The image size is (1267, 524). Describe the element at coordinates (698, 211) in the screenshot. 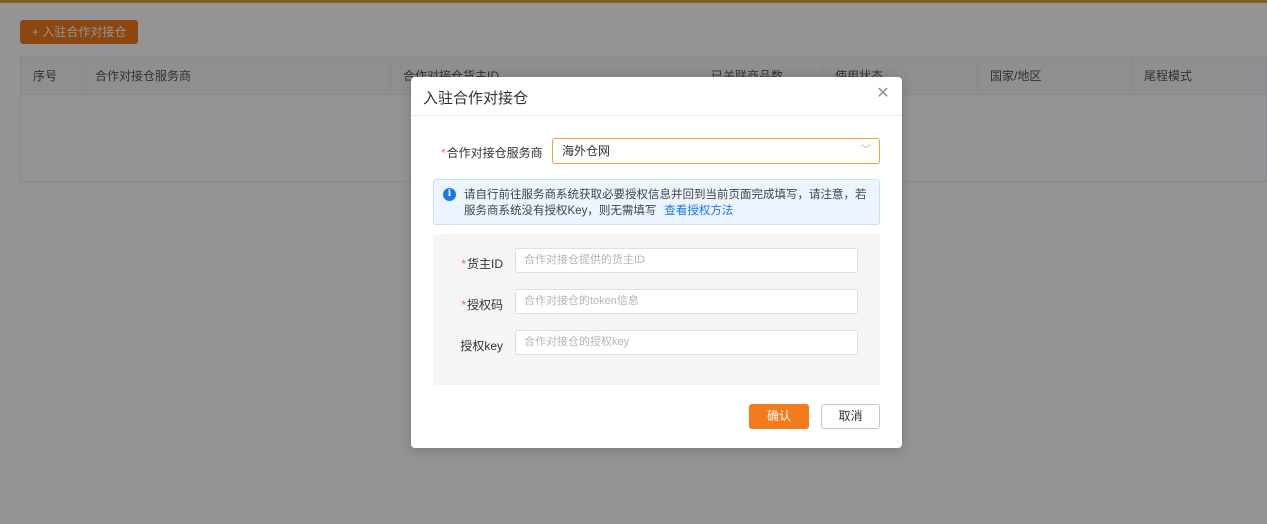

I see `view-auth-method-link: 查看授权方法` at that location.